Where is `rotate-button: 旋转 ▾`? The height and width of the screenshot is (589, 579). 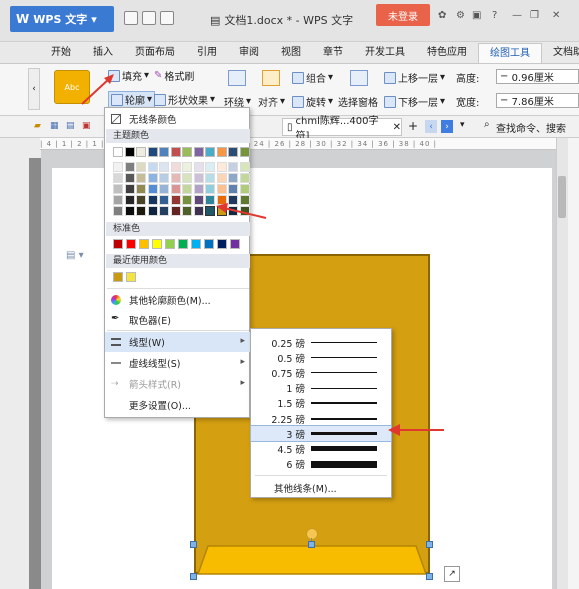
rotate-button: 旋转 ▾ is located at coordinates (312, 101).